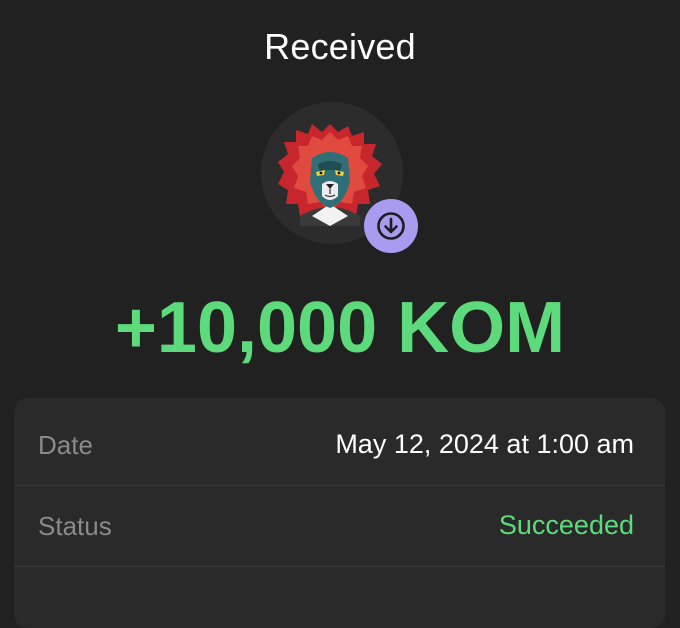  What do you see at coordinates (340, 46) in the screenshot?
I see `page-title: Received` at bounding box center [340, 46].